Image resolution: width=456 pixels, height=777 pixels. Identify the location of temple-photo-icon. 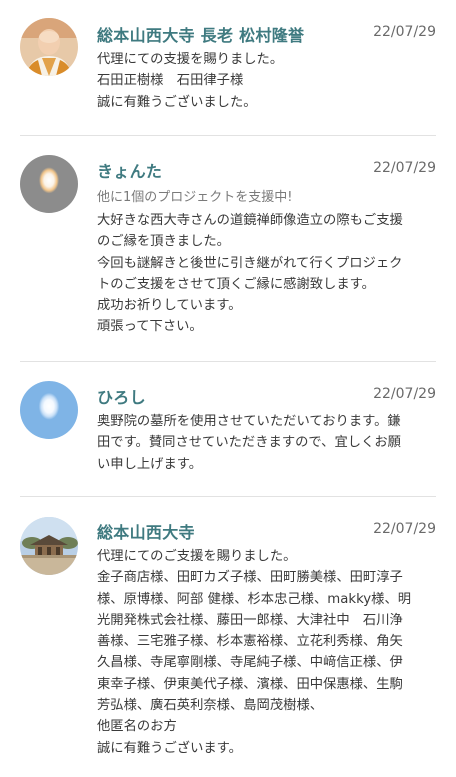
(49, 546).